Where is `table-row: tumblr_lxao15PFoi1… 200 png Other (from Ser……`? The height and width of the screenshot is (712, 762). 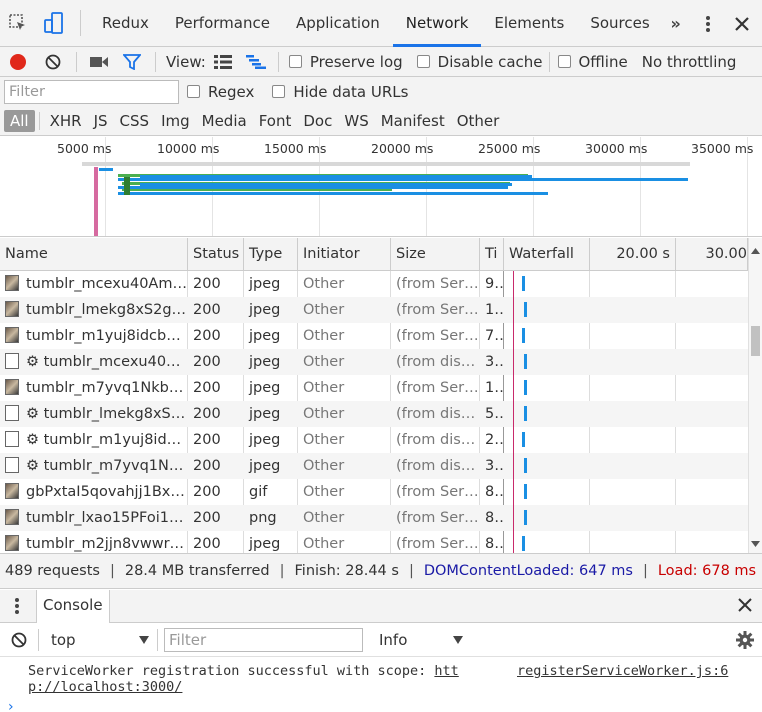
table-row: tumblr_lxao15PFoi1… 200 png Other (from Ser…… is located at coordinates (374, 518).